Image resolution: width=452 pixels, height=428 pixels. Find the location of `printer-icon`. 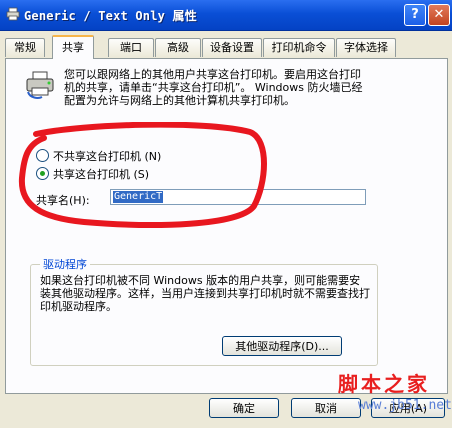

printer-icon is located at coordinates (13, 14).